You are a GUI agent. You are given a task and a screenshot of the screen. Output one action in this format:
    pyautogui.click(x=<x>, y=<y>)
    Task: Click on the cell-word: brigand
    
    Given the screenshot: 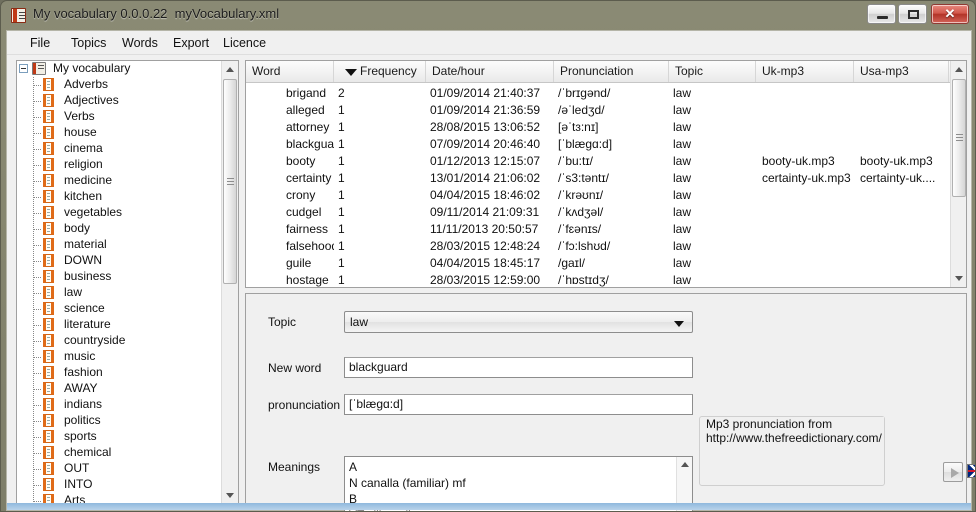 What is the action you would take?
    pyautogui.click(x=306, y=93)
    